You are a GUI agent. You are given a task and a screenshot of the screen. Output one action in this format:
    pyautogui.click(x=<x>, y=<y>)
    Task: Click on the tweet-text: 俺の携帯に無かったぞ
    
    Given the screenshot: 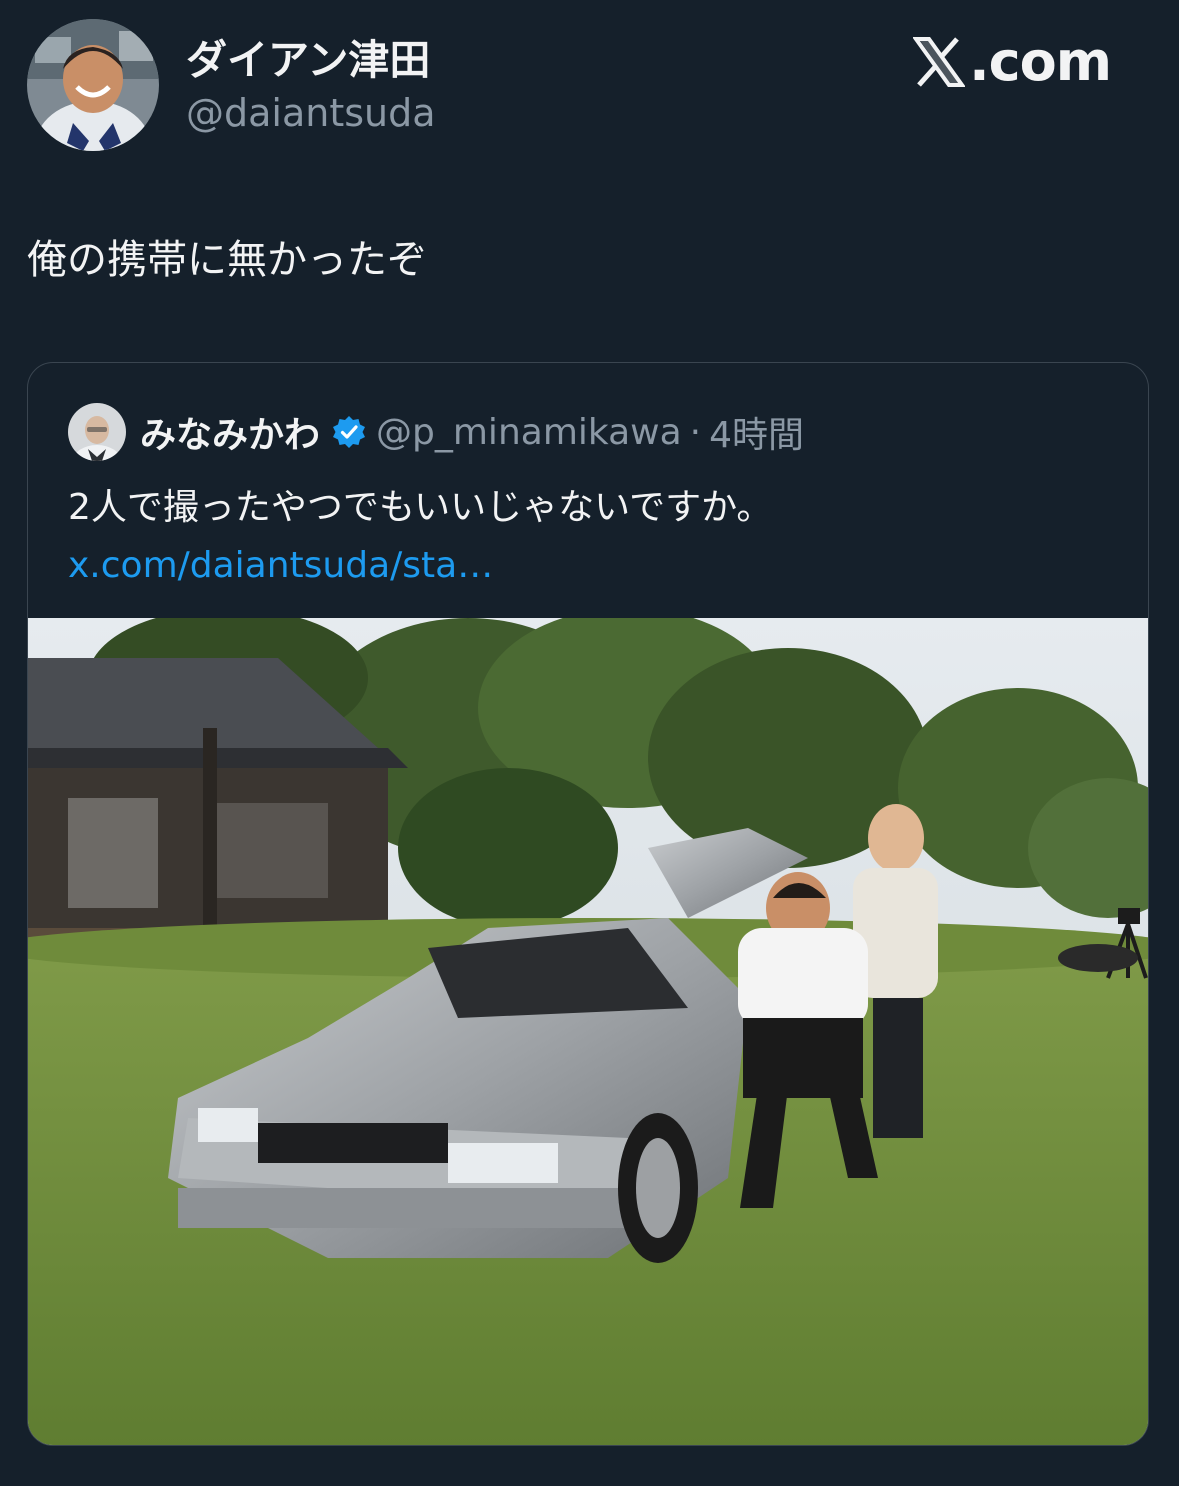 What is the action you would take?
    pyautogui.click(x=227, y=260)
    